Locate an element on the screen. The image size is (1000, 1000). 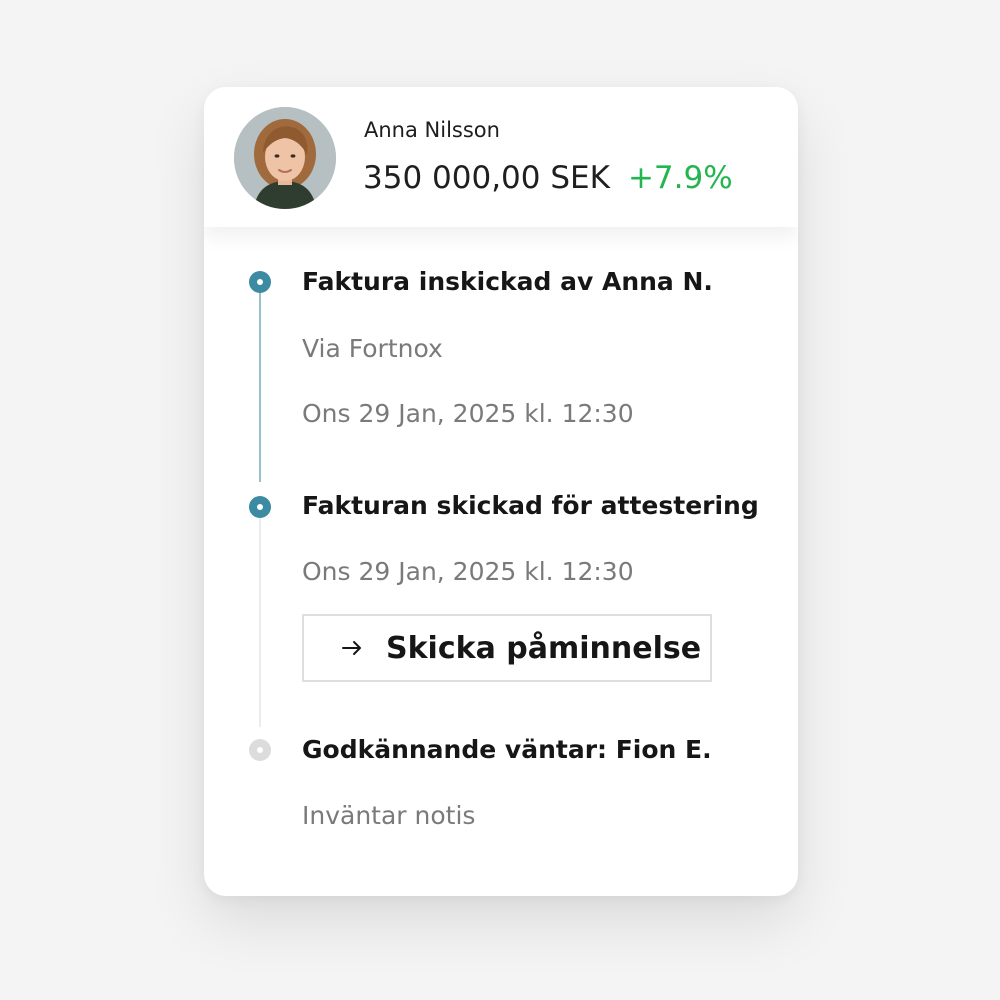
step-1-title: Faktura inskickad av Anna N. is located at coordinates (507, 281).